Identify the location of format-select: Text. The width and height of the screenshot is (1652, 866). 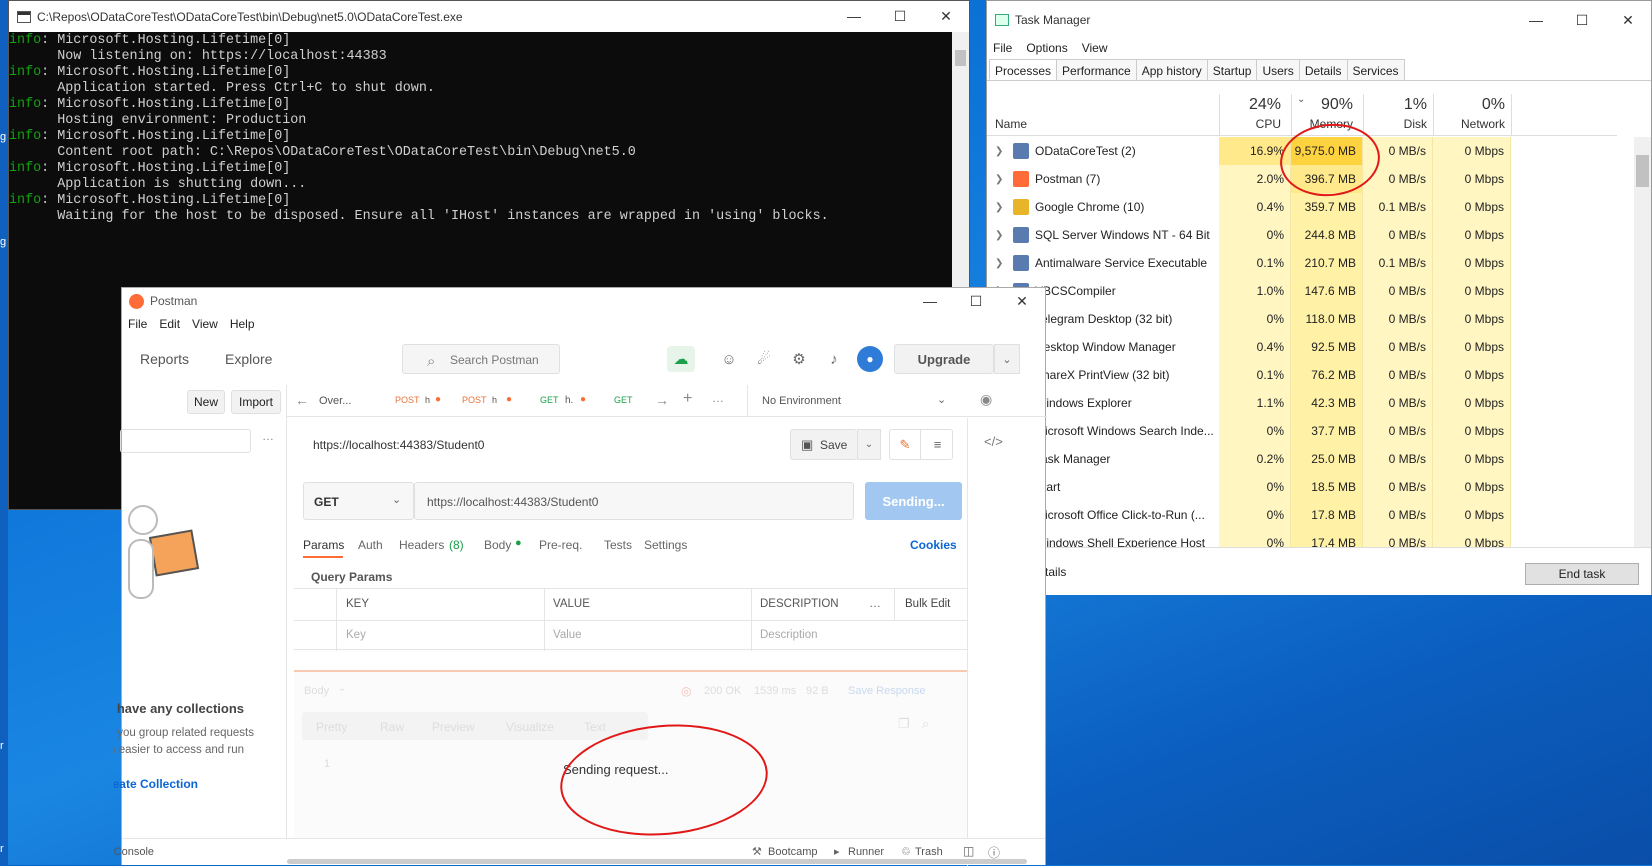
(595, 727).